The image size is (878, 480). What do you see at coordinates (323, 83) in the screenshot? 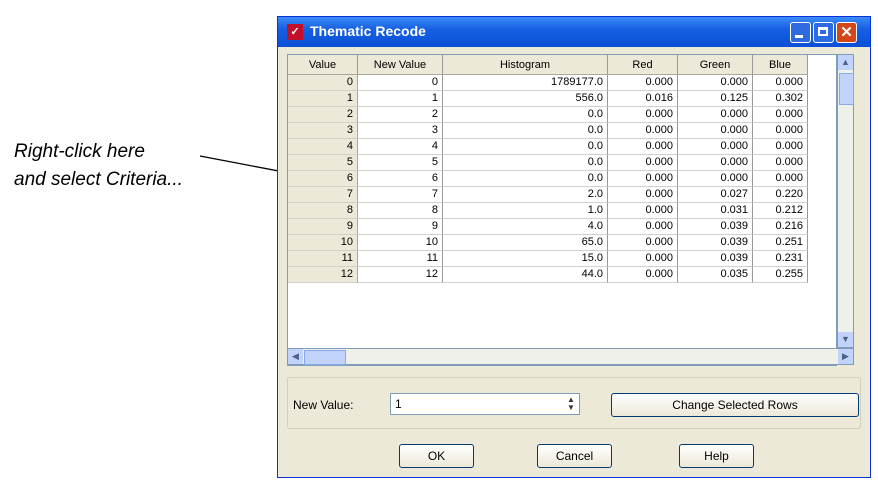
I see `cell-value: 0` at bounding box center [323, 83].